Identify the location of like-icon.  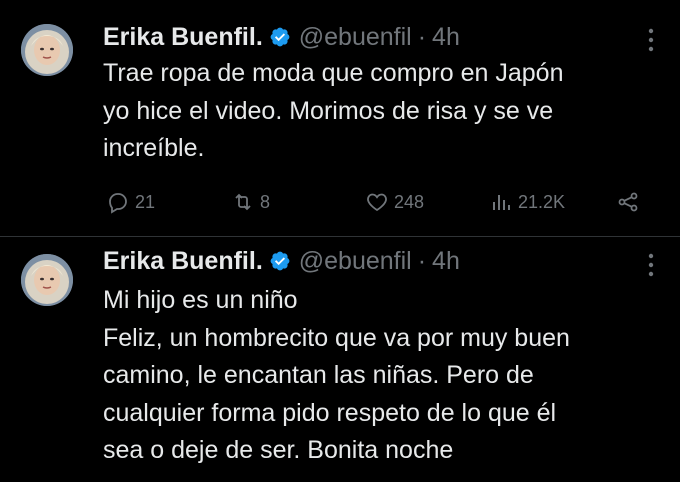
(377, 202).